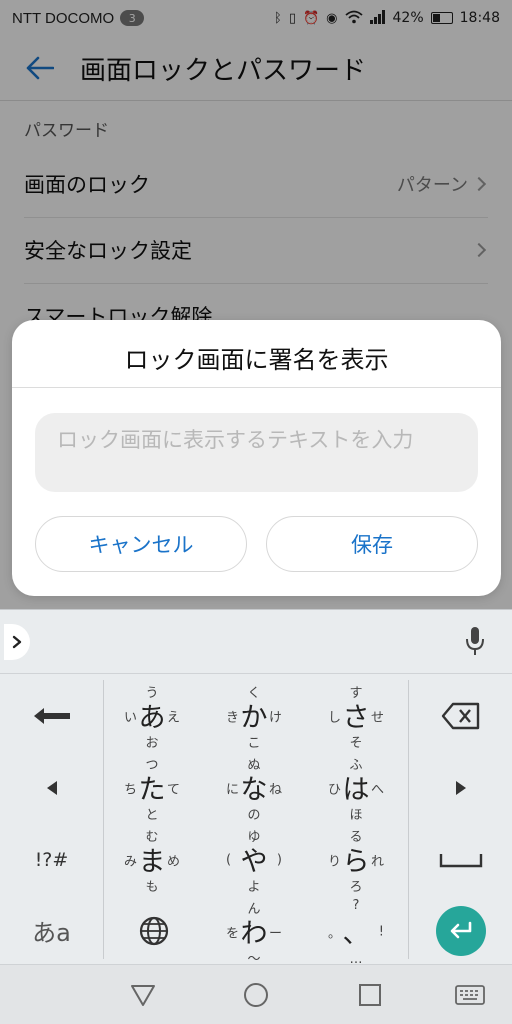 Image resolution: width=512 pixels, height=1024 pixels. What do you see at coordinates (143, 995) in the screenshot?
I see `back-triangle-icon` at bounding box center [143, 995].